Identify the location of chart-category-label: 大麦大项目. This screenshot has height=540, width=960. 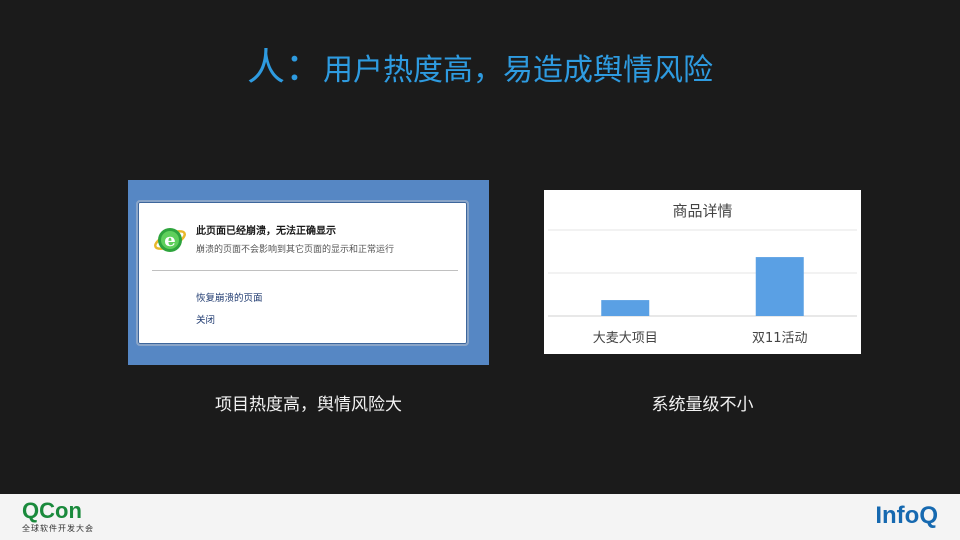
(625, 338).